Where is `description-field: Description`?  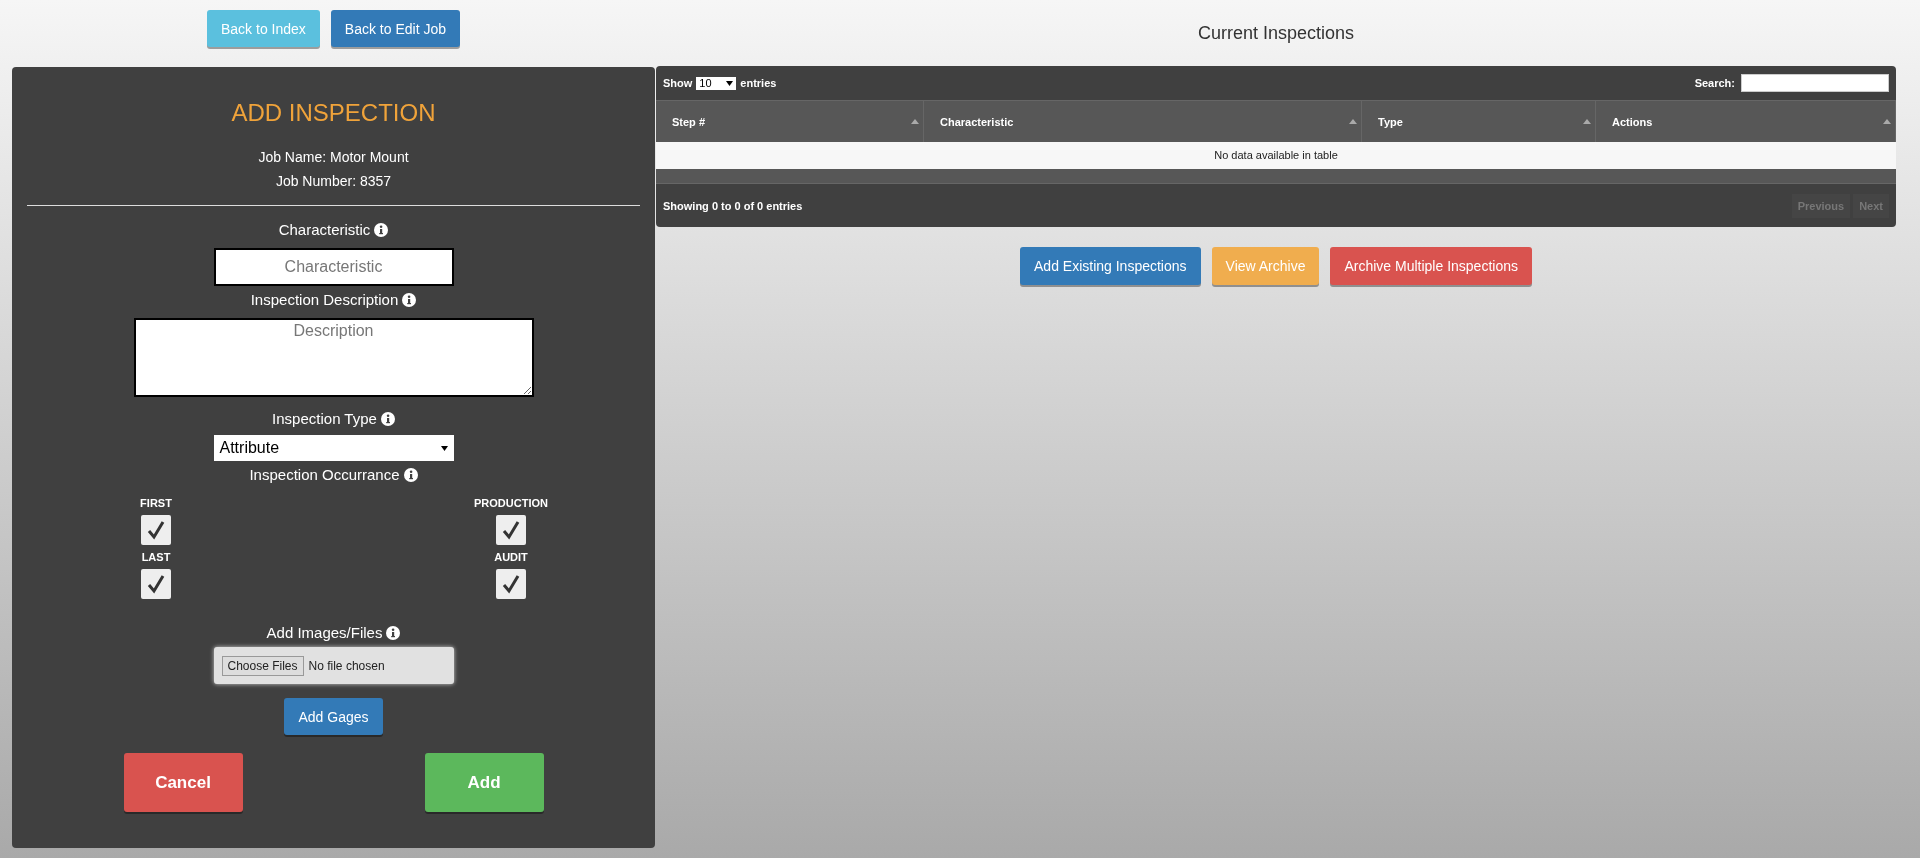 description-field: Description is located at coordinates (333, 357).